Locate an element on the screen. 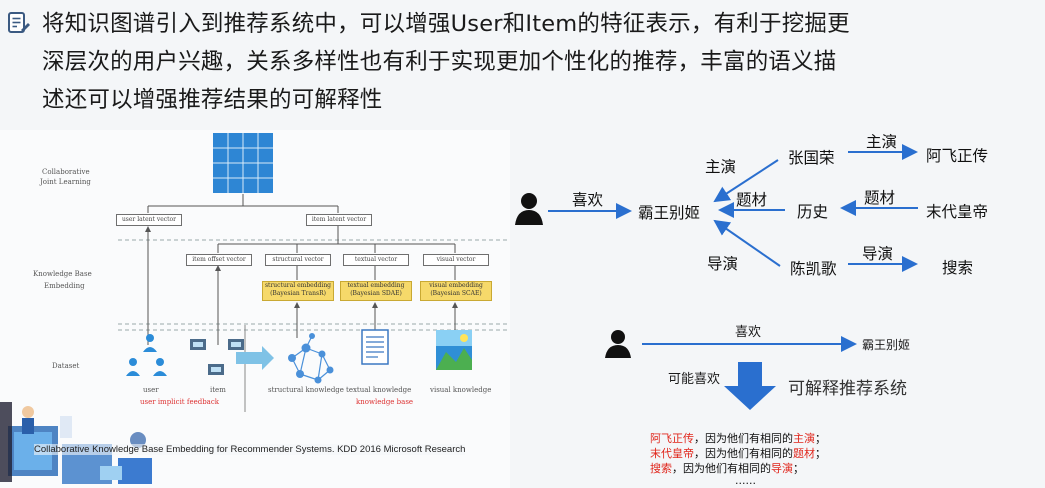 The image size is (1045, 488). structural-embedding-l2: (Bayesian TransR) is located at coordinates (298, 293).